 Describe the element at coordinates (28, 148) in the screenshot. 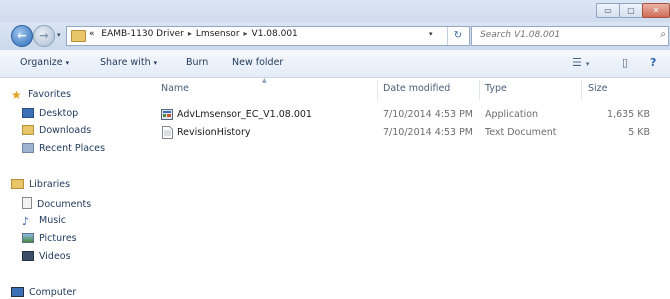

I see `recent-places-icon` at that location.